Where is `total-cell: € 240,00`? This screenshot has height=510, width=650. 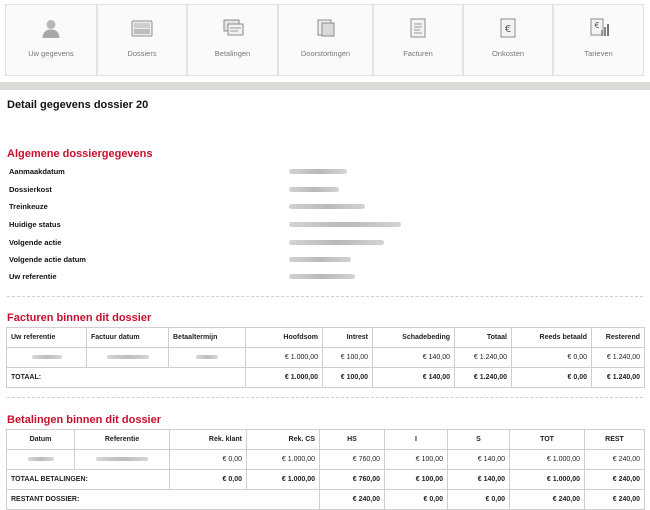 total-cell: € 240,00 is located at coordinates (614, 479).